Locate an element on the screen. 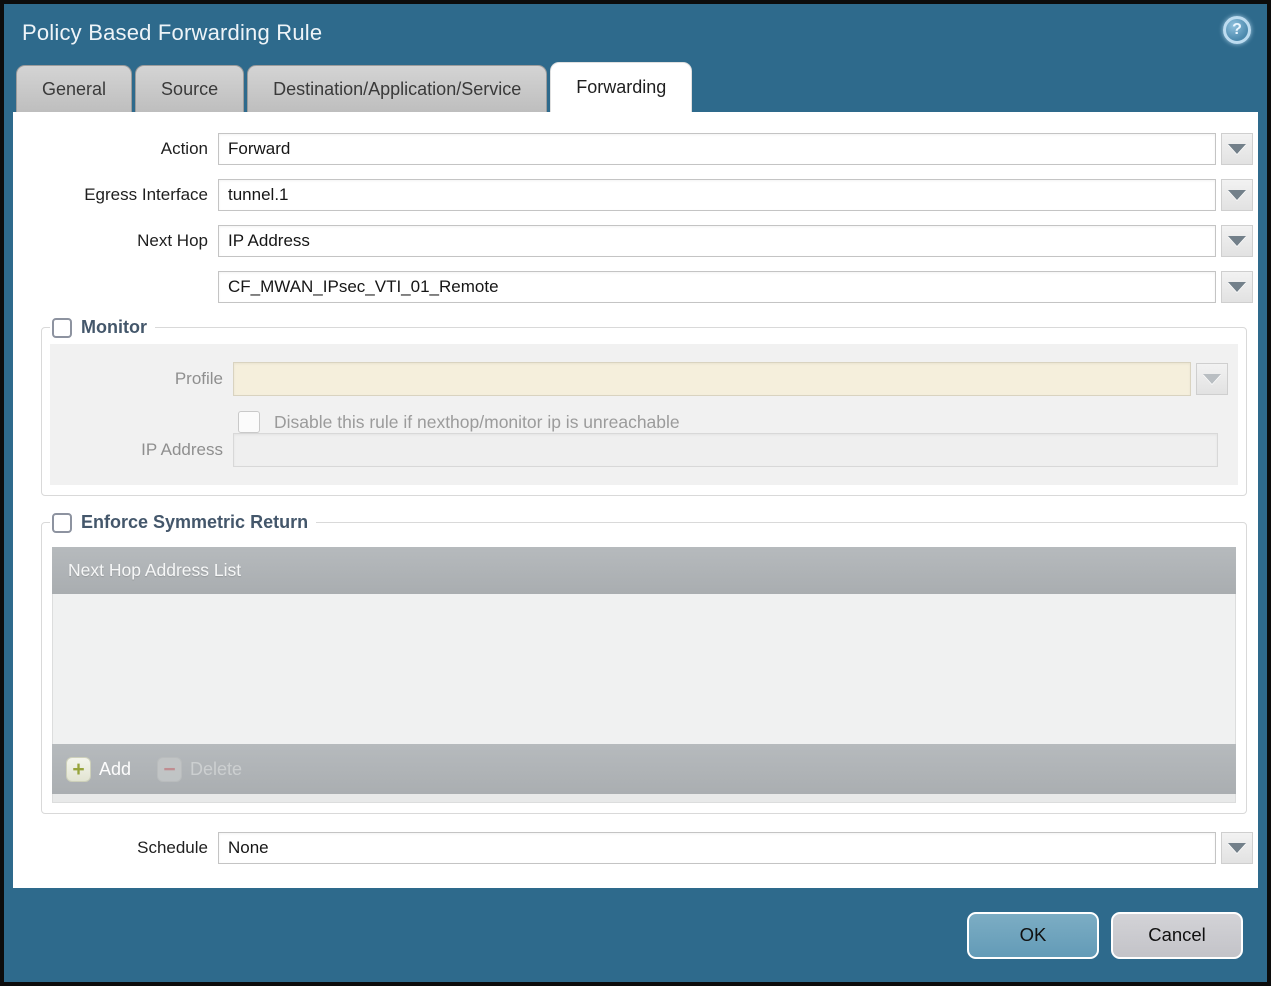 Image resolution: width=1271 pixels, height=986 pixels. delete-button-label: Delete is located at coordinates (216, 768).